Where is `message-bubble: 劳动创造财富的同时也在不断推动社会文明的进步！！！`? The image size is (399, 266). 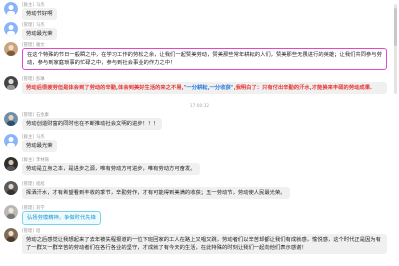 message-bubble: 劳动创造财富的同时也在不断推动社会文明的进步！！！ is located at coordinates (92, 124).